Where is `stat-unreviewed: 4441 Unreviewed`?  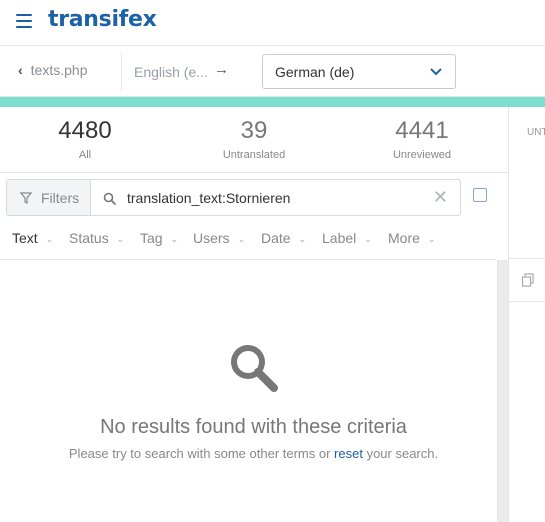
stat-unreviewed: 4441 Unreviewed is located at coordinates (422, 139).